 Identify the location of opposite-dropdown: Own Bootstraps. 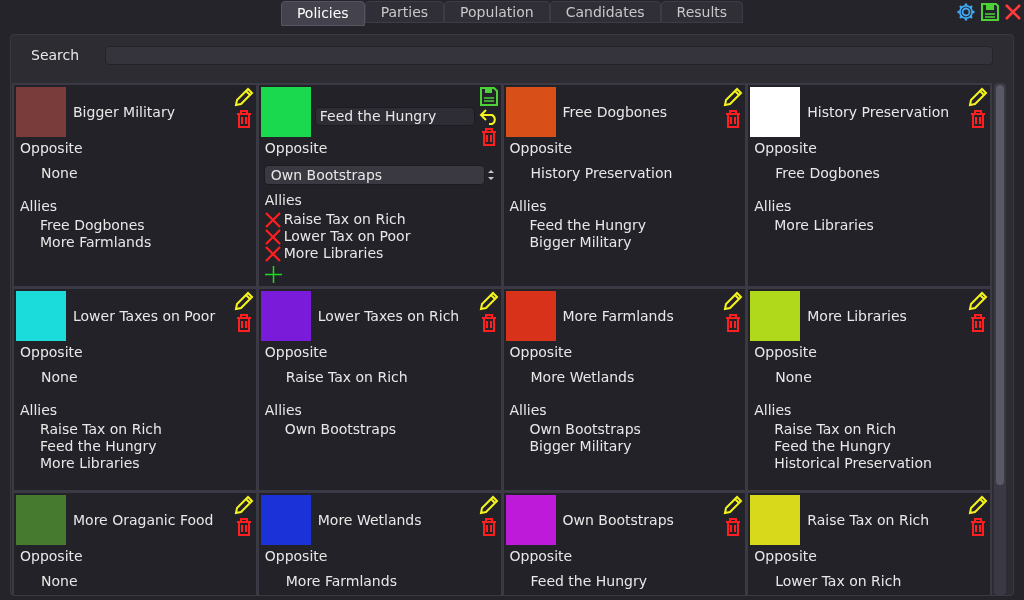
(374, 175).